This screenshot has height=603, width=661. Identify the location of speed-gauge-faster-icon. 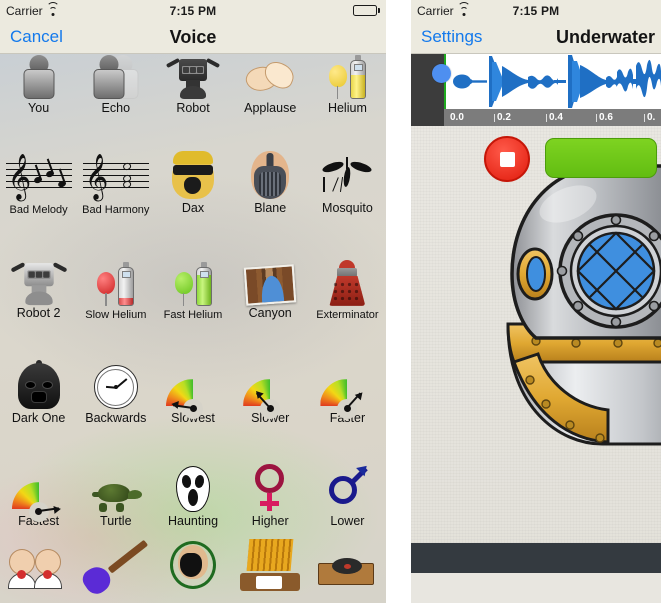
(347, 383).